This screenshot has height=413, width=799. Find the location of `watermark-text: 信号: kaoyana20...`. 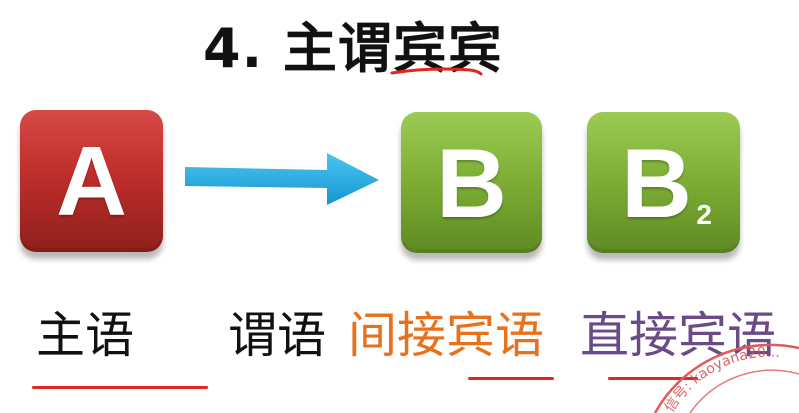

watermark-text: 信号: kaoyana20... is located at coordinates (721, 379).